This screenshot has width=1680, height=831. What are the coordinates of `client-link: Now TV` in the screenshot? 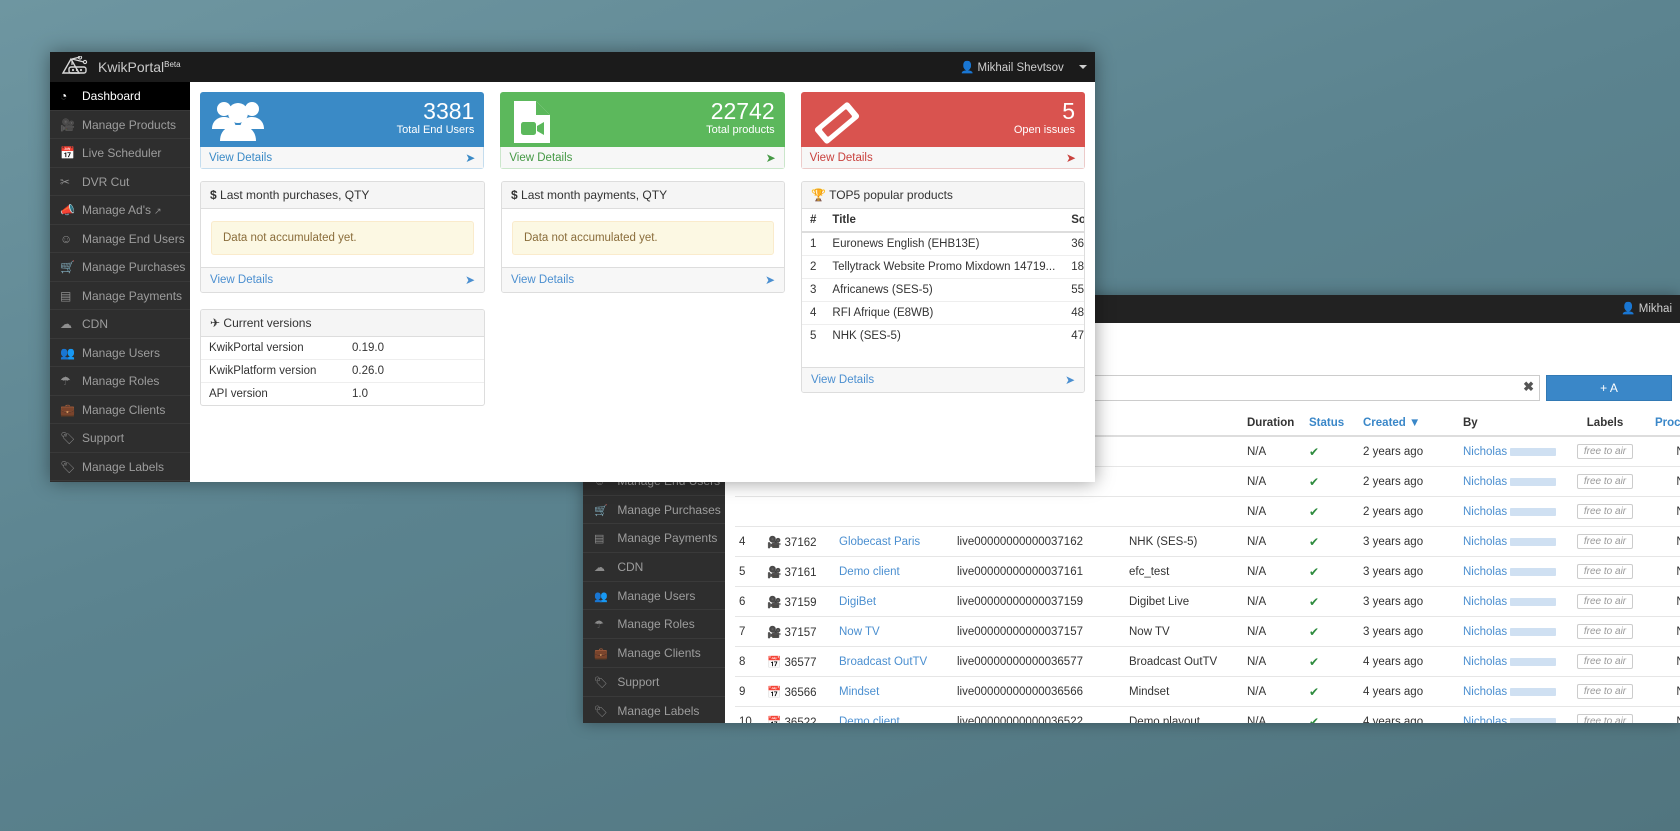 It's located at (859, 632).